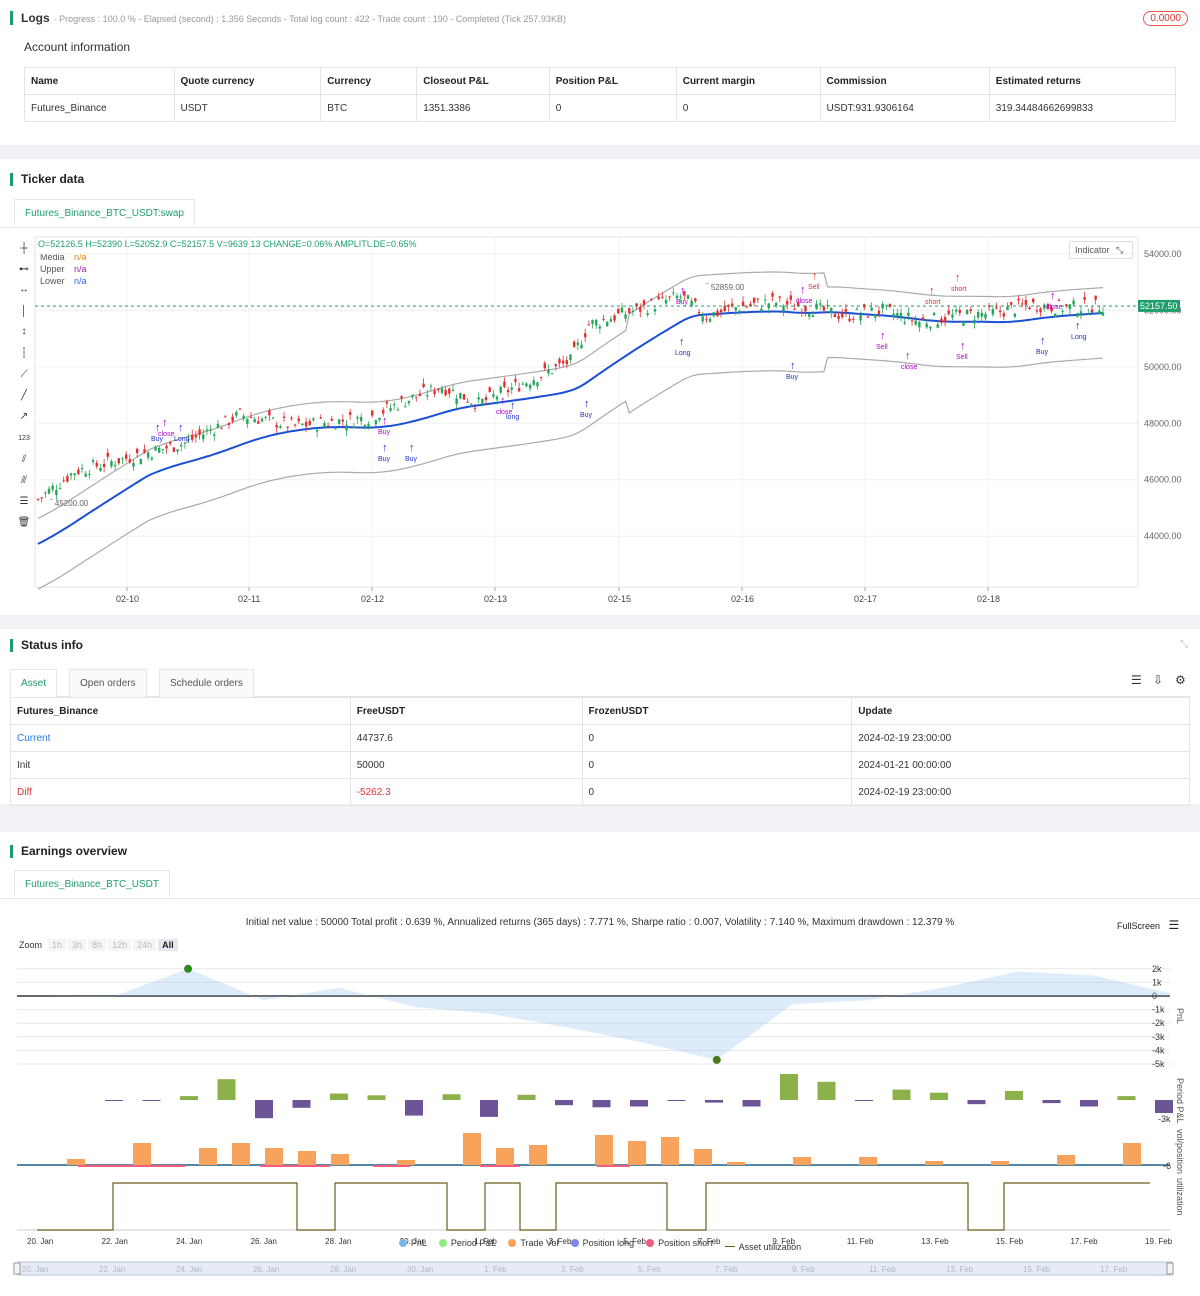  What do you see at coordinates (1163, 423) in the screenshot?
I see `y-tick-label: 48000.00` at bounding box center [1163, 423].